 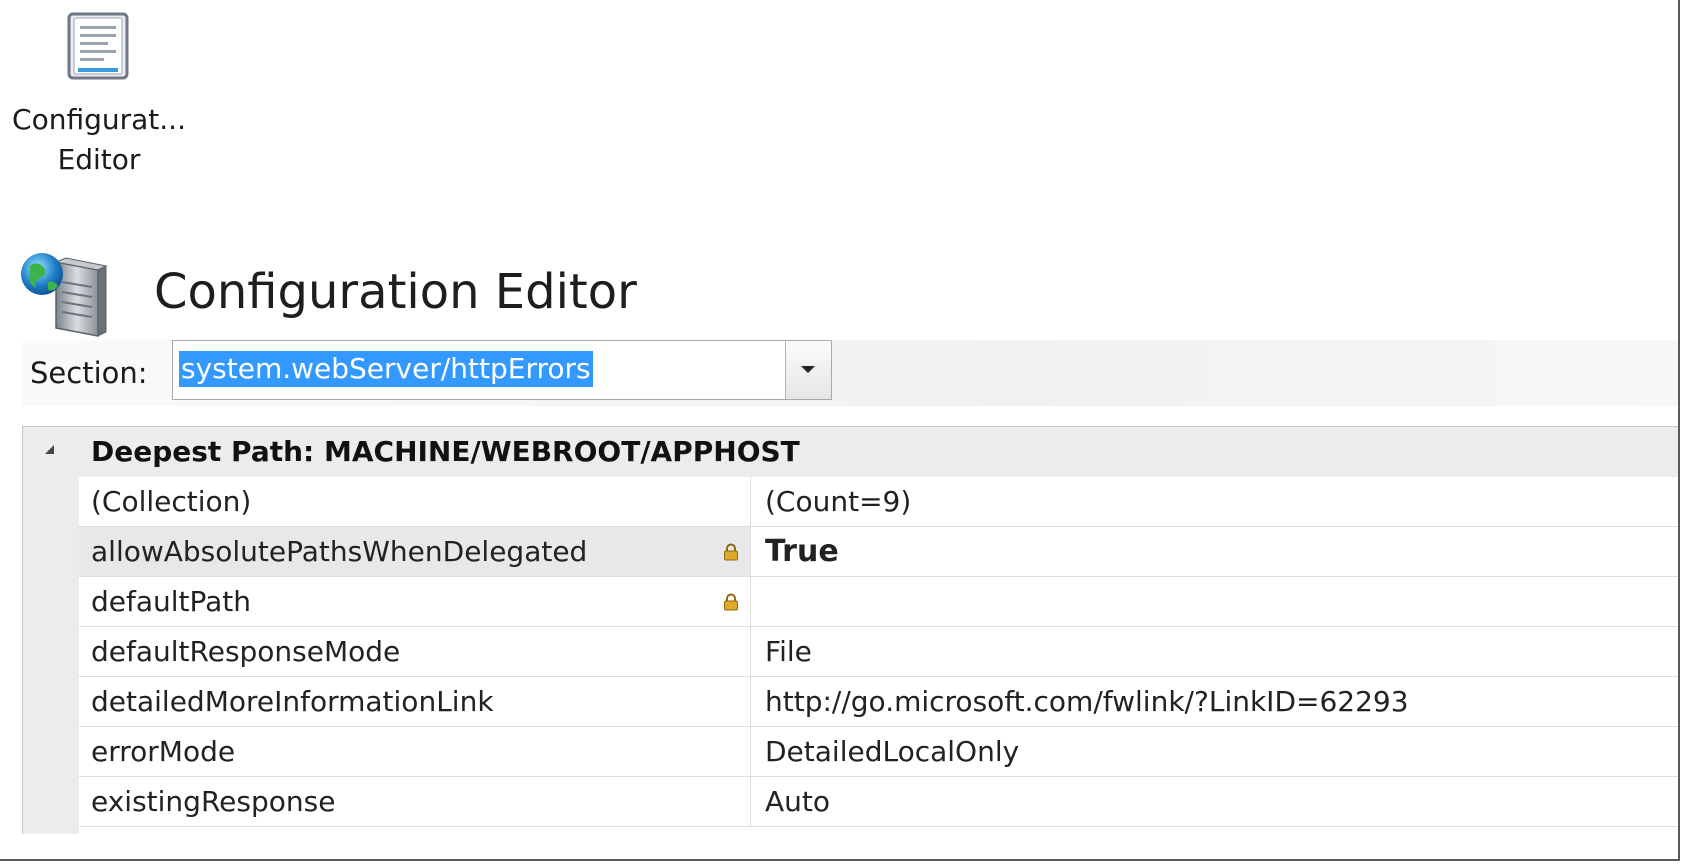 I want to click on property-value: Auto, so click(x=797, y=802).